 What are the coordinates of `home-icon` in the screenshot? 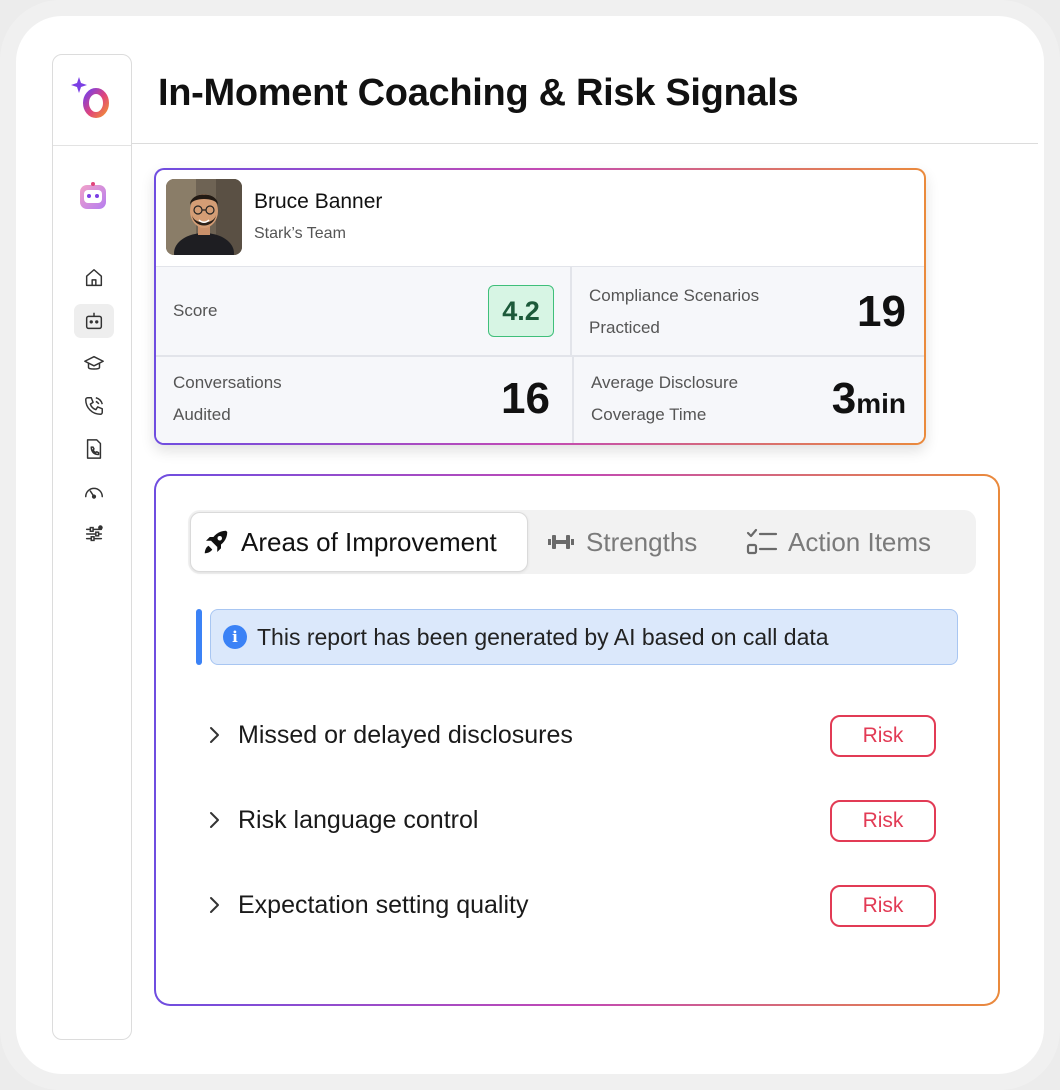 It's located at (94, 278).